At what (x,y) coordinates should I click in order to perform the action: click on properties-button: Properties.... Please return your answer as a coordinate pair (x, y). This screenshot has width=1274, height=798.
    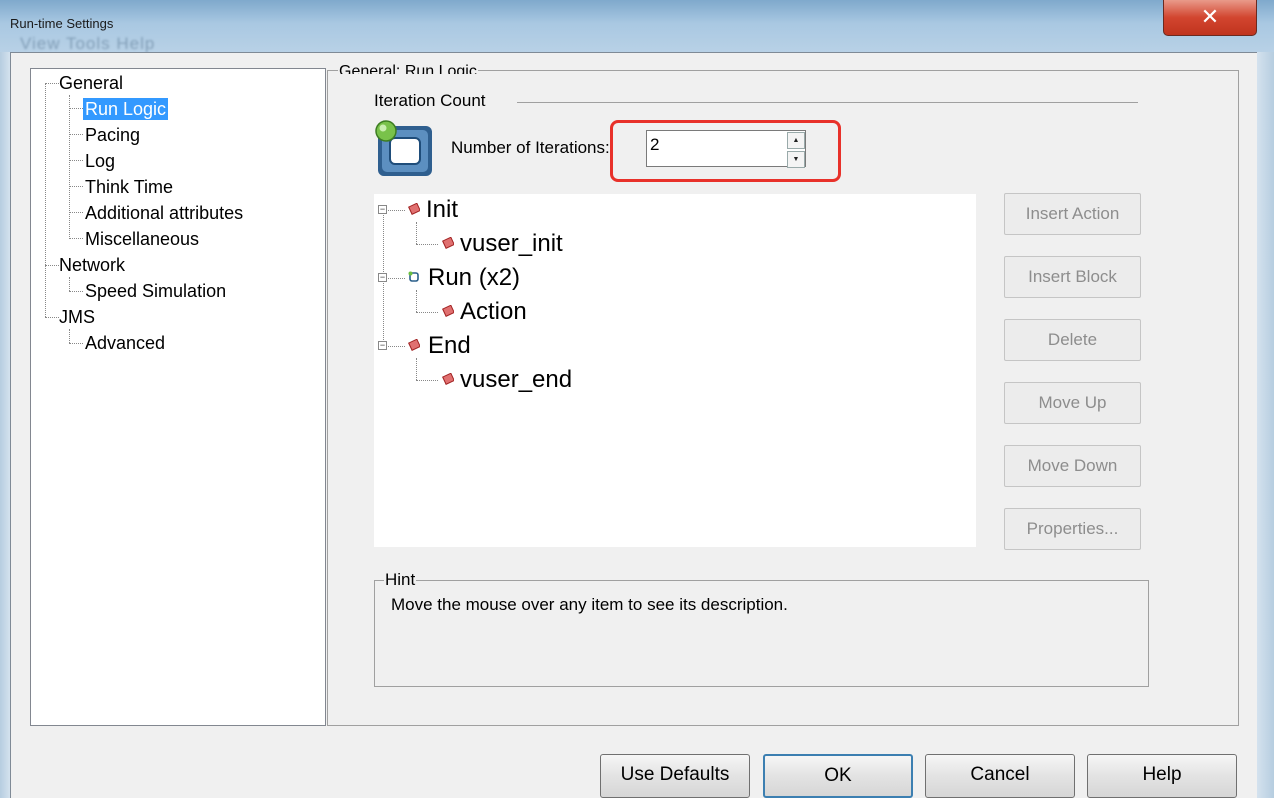
    Looking at the image, I should click on (1072, 529).